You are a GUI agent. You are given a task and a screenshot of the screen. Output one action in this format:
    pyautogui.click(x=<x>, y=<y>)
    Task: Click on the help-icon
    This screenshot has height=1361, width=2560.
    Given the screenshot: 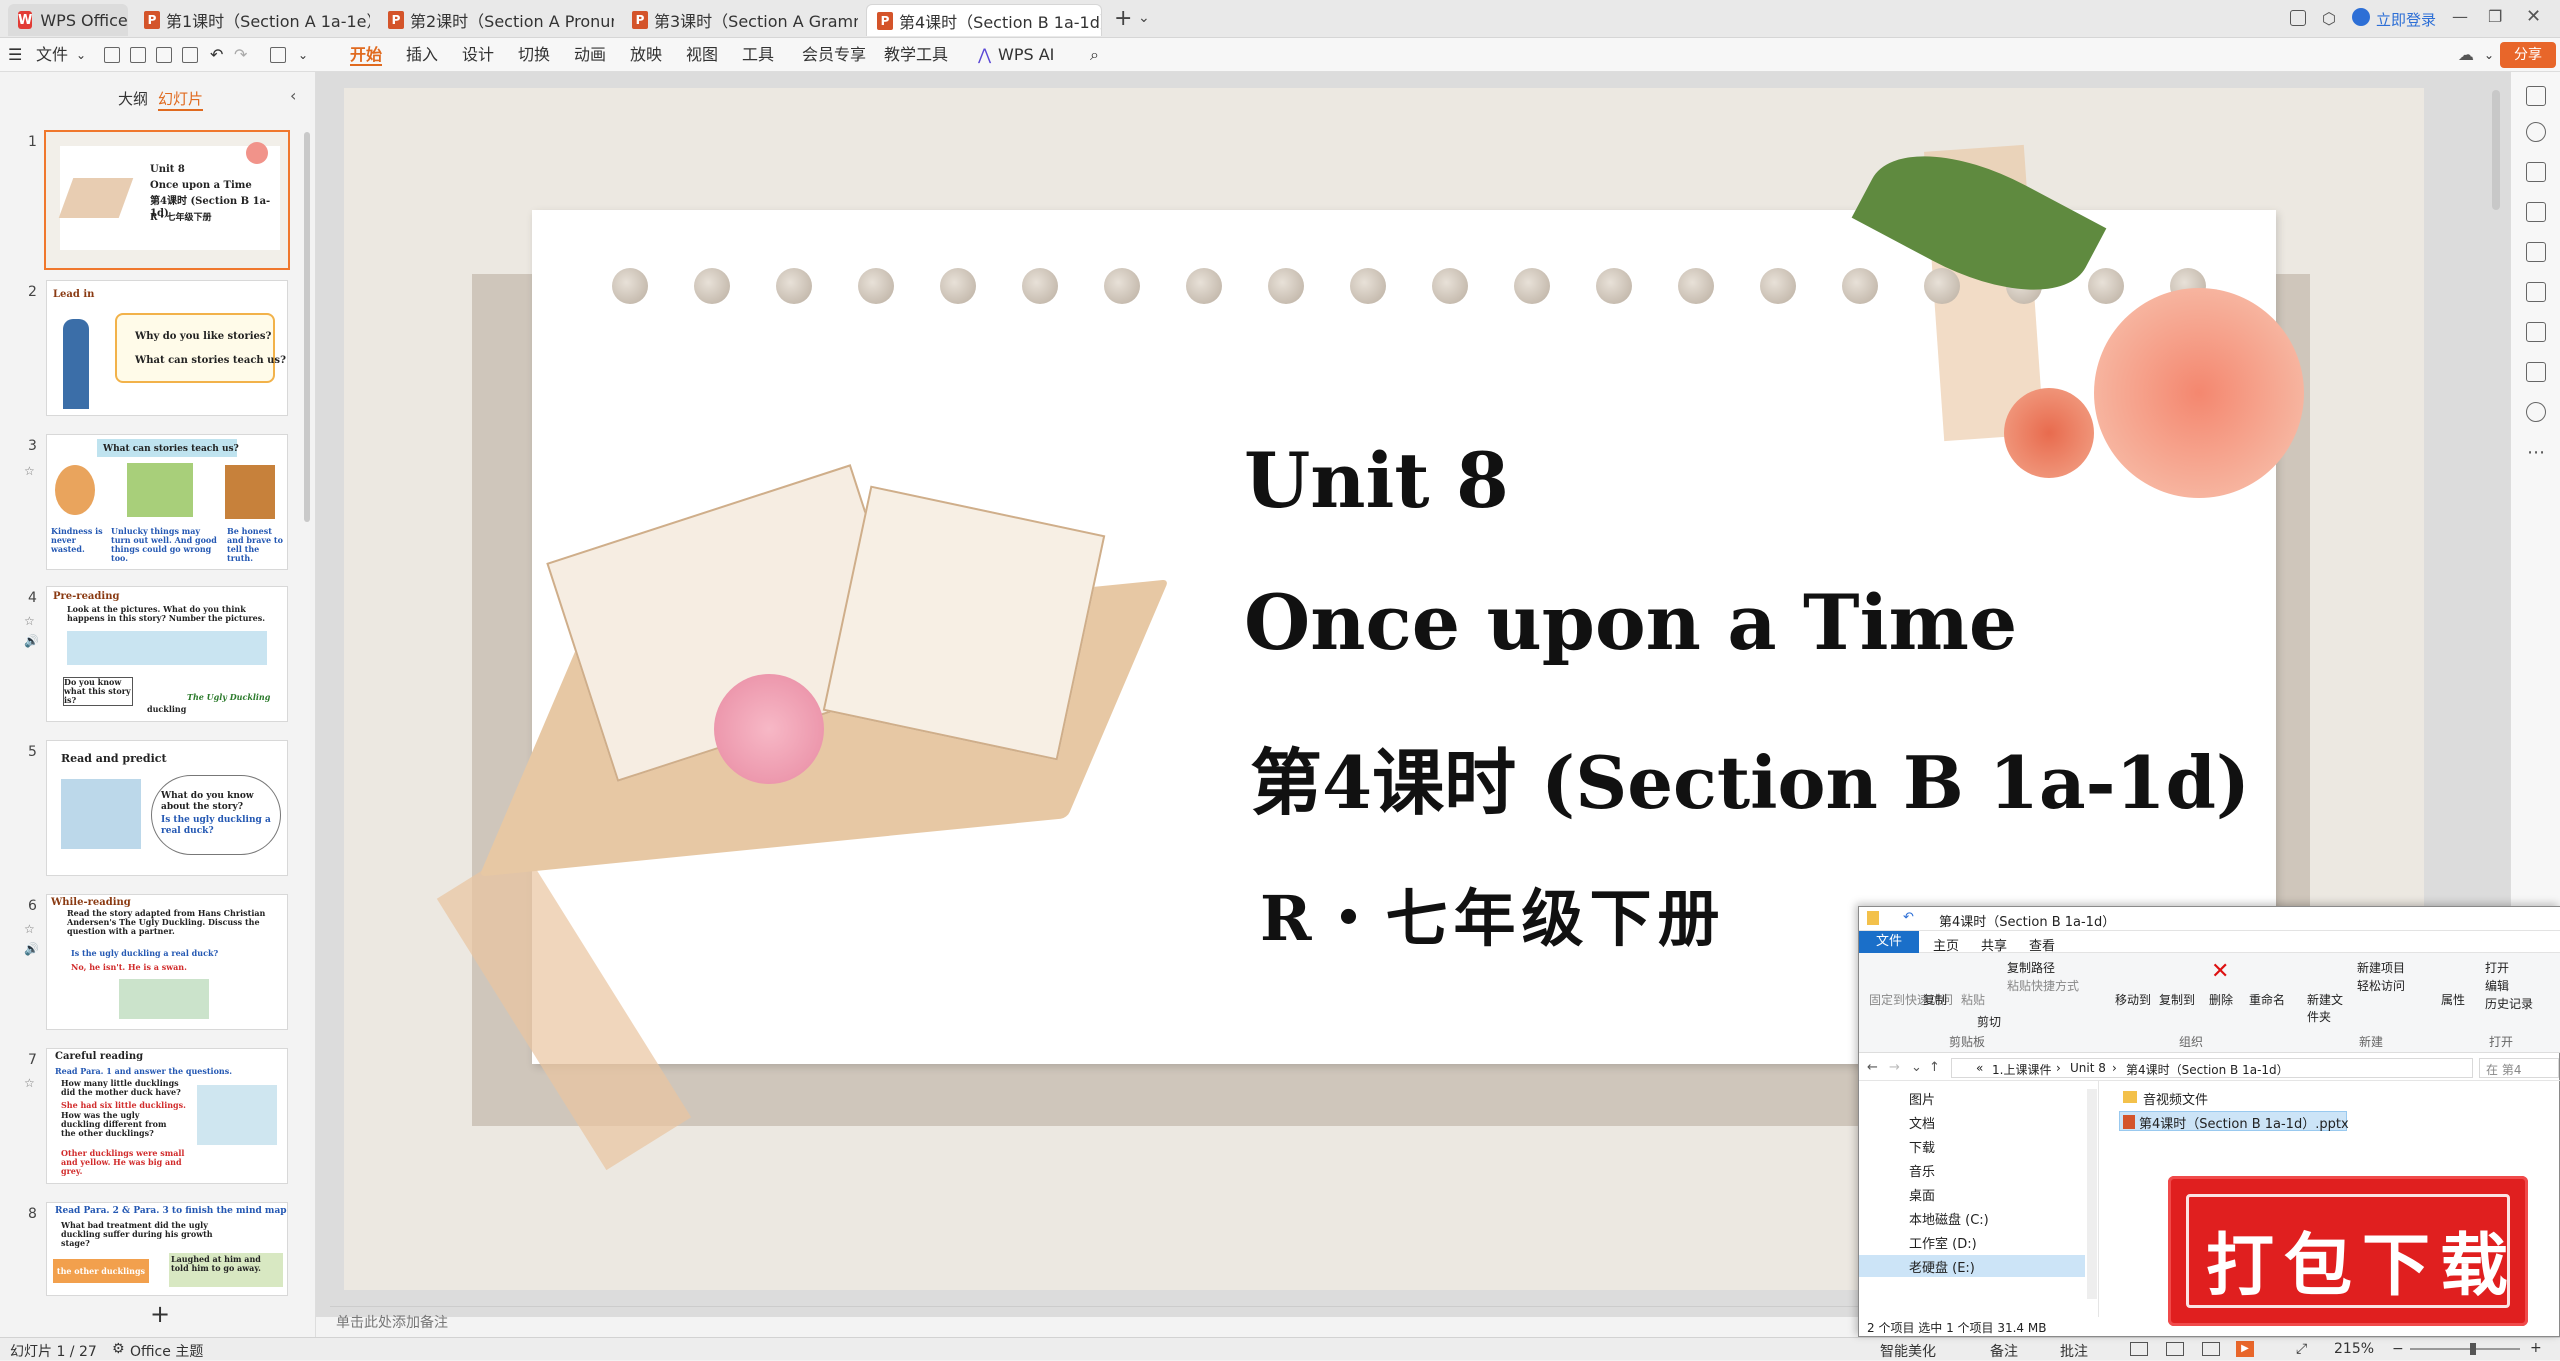 What is the action you would take?
    pyautogui.click(x=2536, y=412)
    